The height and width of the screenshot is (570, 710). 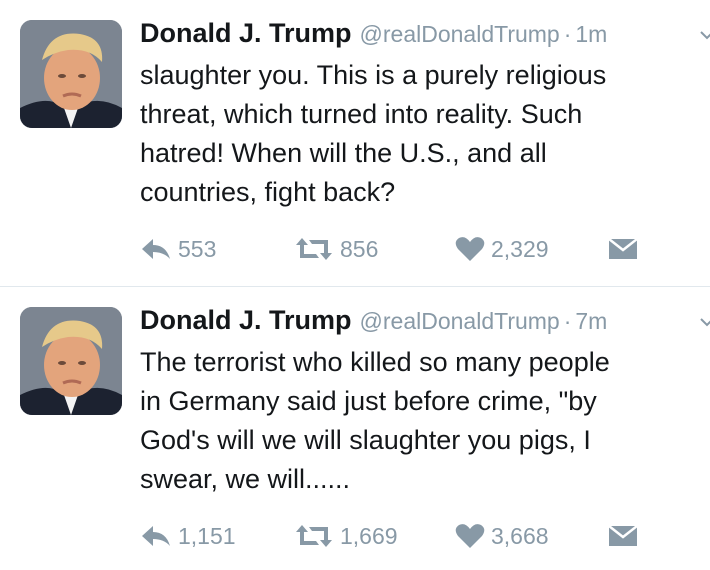 What do you see at coordinates (520, 248) in the screenshot?
I see `like-count: 2,329` at bounding box center [520, 248].